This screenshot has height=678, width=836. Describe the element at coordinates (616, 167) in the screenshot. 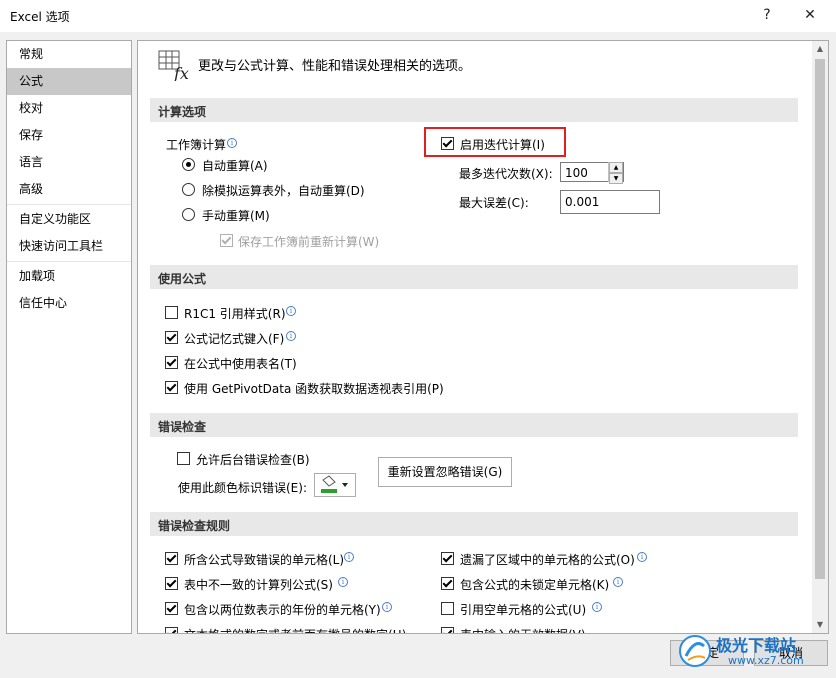

I see `spin-up-icon: ▲` at that location.